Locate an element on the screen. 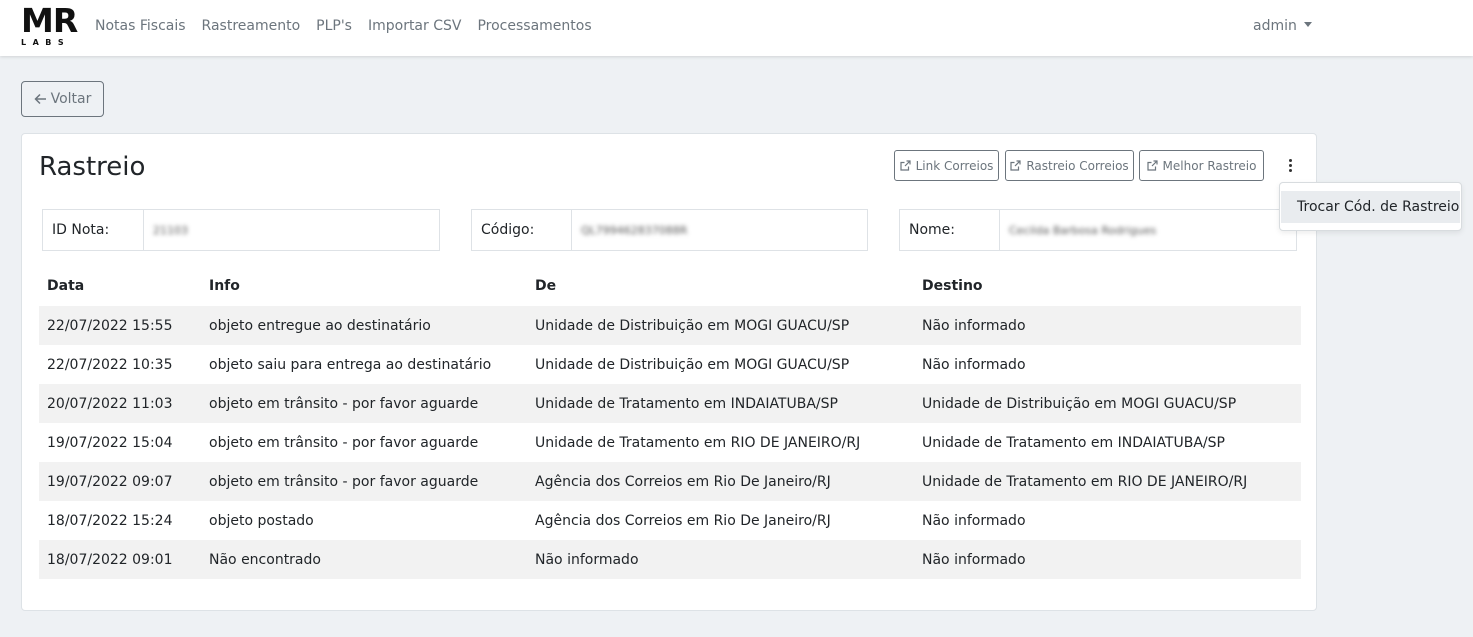  cell-info: objeto postado is located at coordinates (261, 520).